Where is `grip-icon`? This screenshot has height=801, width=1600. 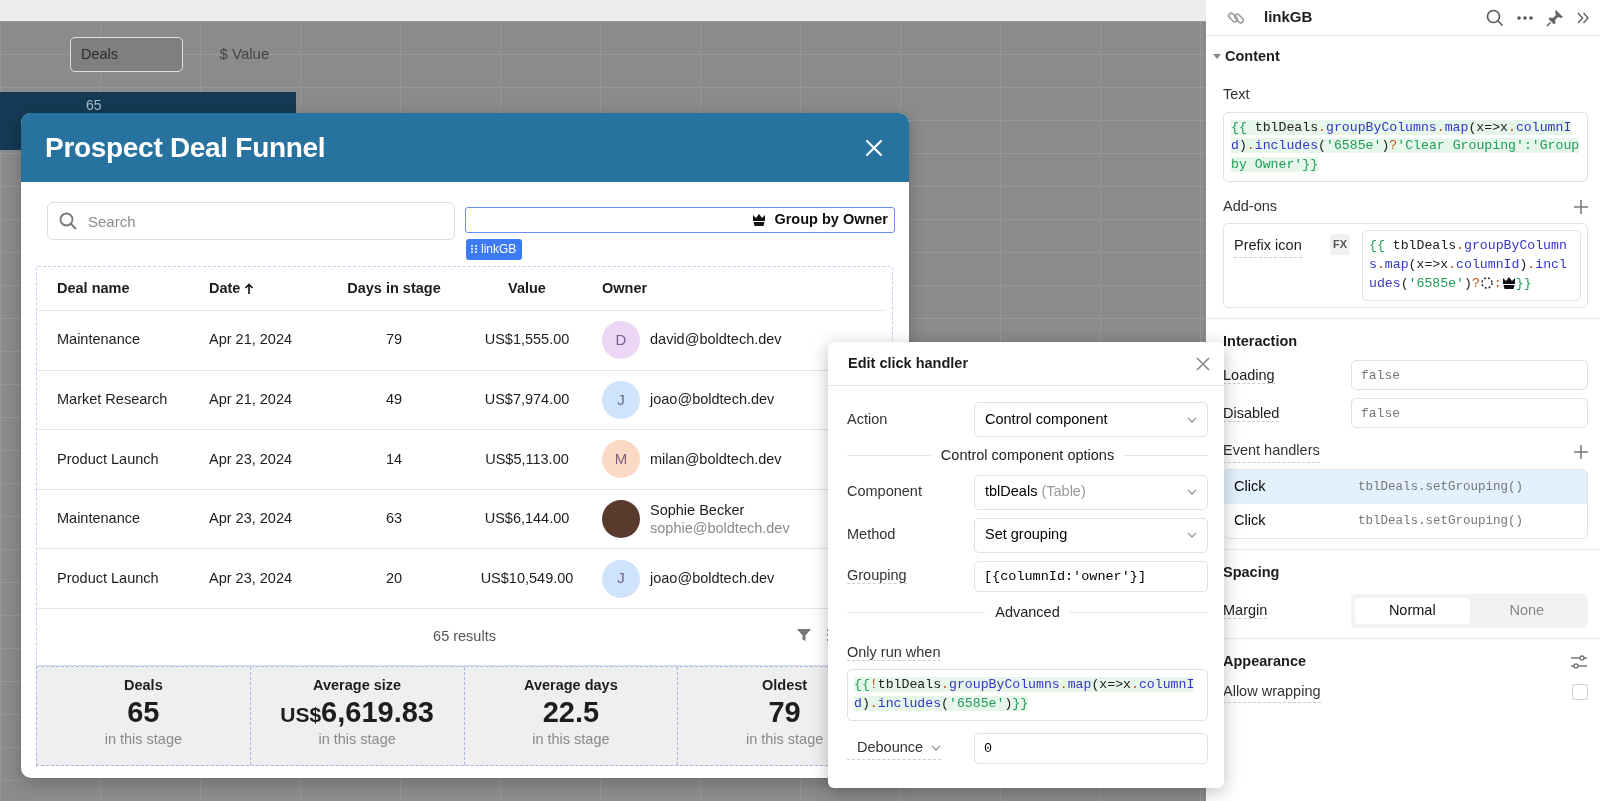
grip-icon is located at coordinates (474, 249).